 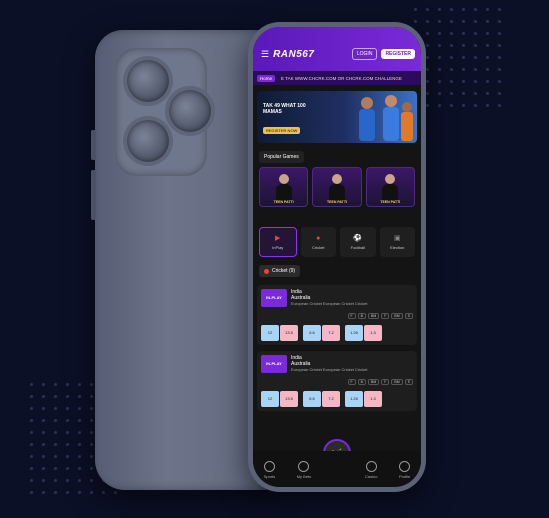 I want to click on market-badges: F B BM F BM S, so click(x=337, y=315).